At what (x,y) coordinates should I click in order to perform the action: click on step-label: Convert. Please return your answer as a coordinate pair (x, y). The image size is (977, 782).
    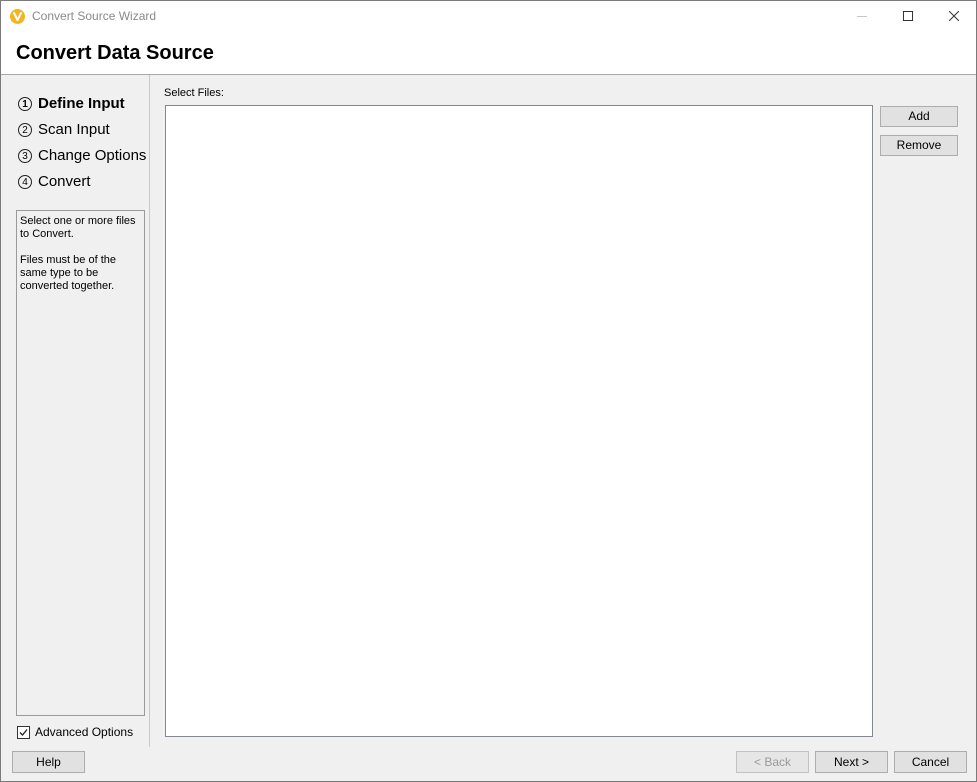
    Looking at the image, I should click on (64, 181).